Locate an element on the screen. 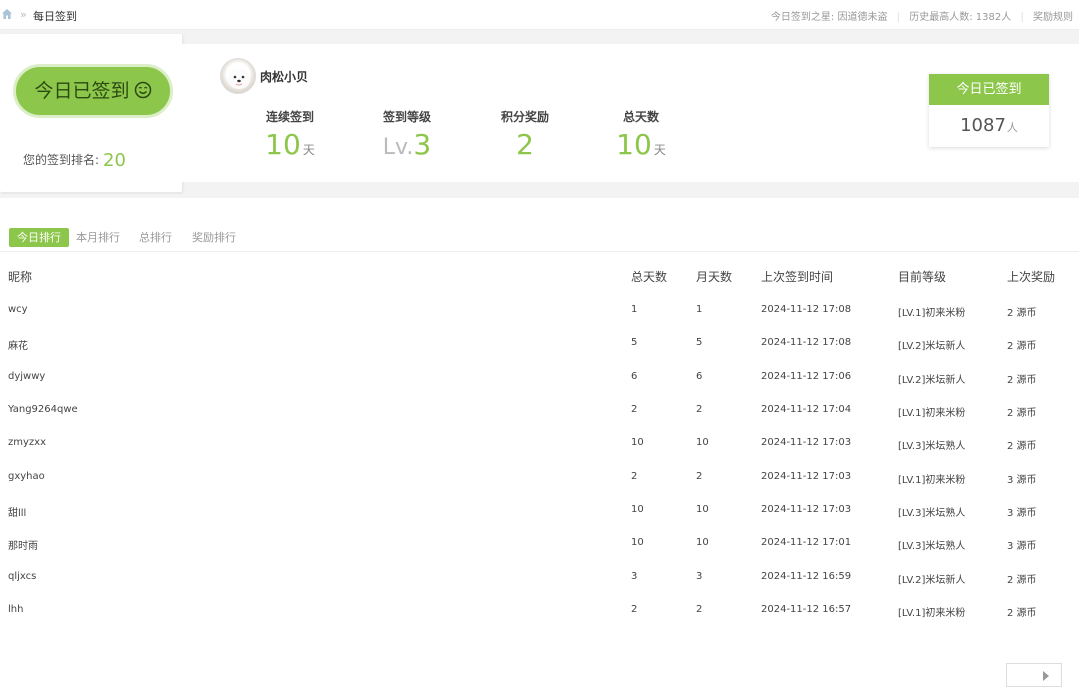 This screenshot has height=696, width=1079. stat-points: 积分奖励 2 is located at coordinates (525, 136).